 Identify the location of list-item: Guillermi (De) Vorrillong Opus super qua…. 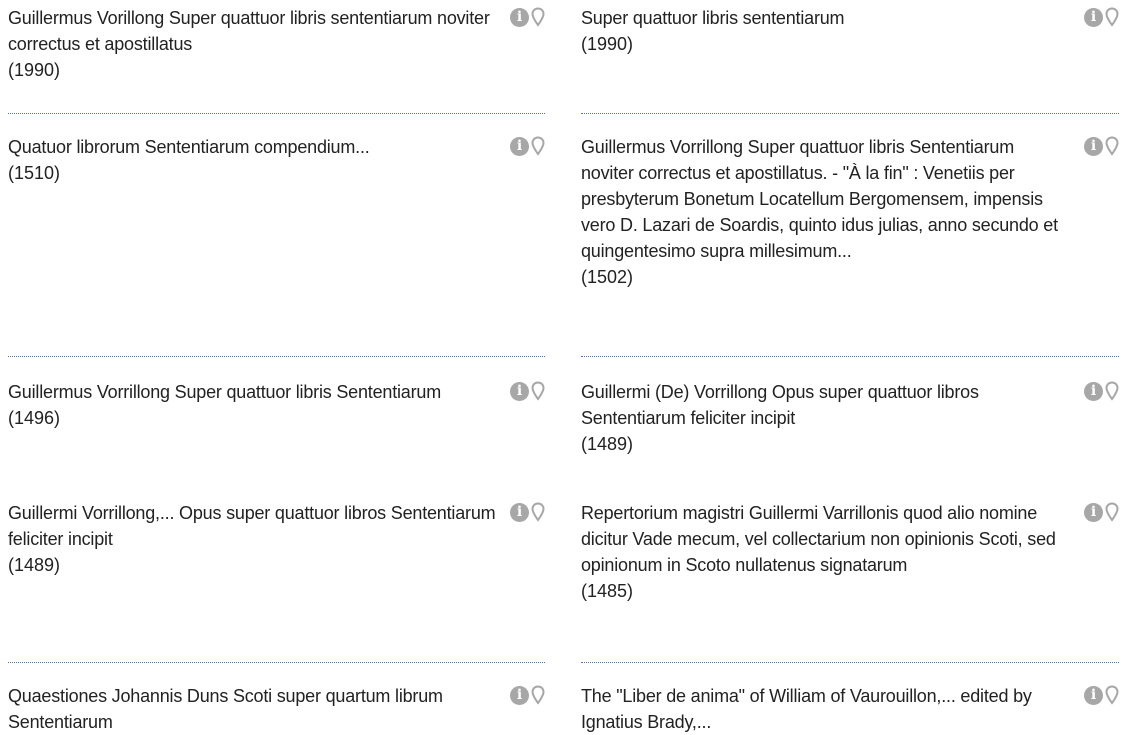
(850, 418).